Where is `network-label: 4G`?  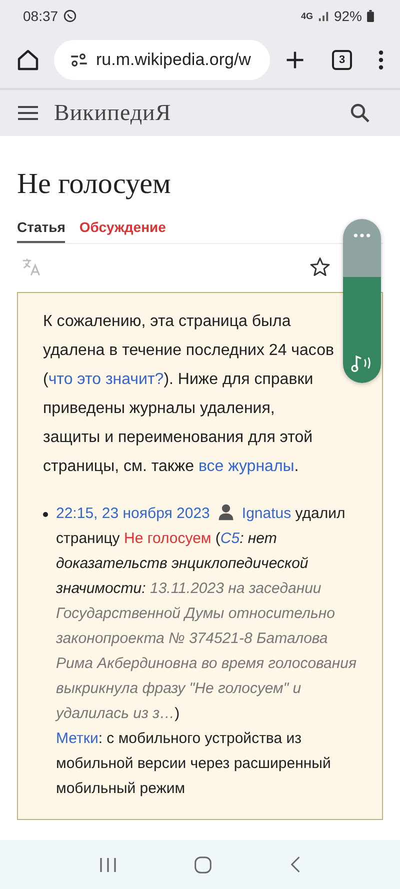 network-label: 4G is located at coordinates (306, 16).